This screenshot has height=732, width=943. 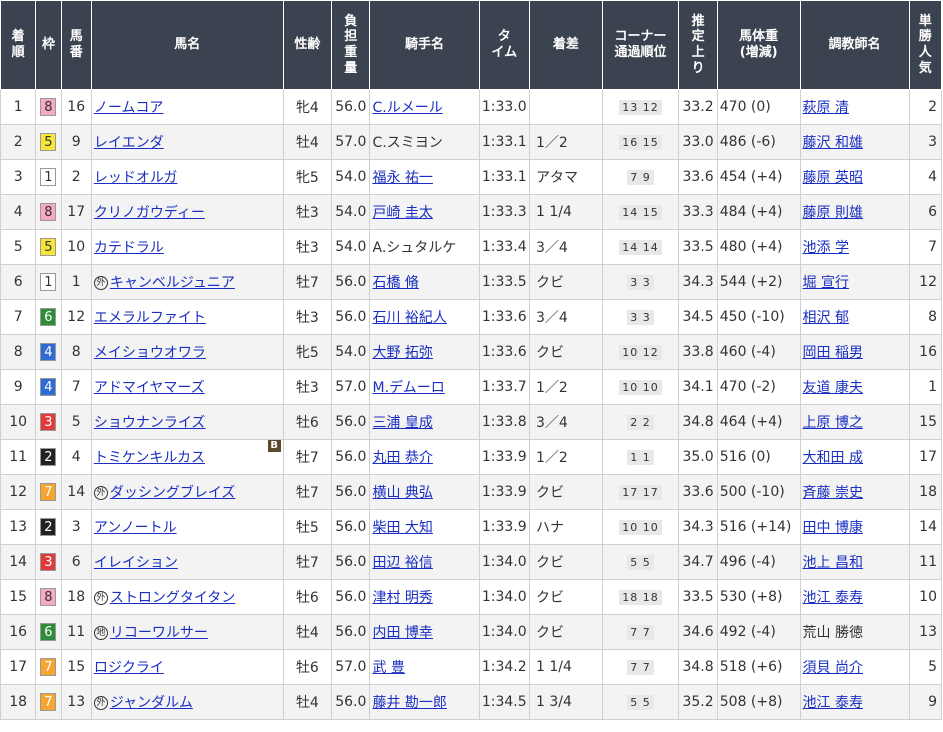 I want to click on horse-name-link: キャンベルジュニア, so click(x=172, y=283).